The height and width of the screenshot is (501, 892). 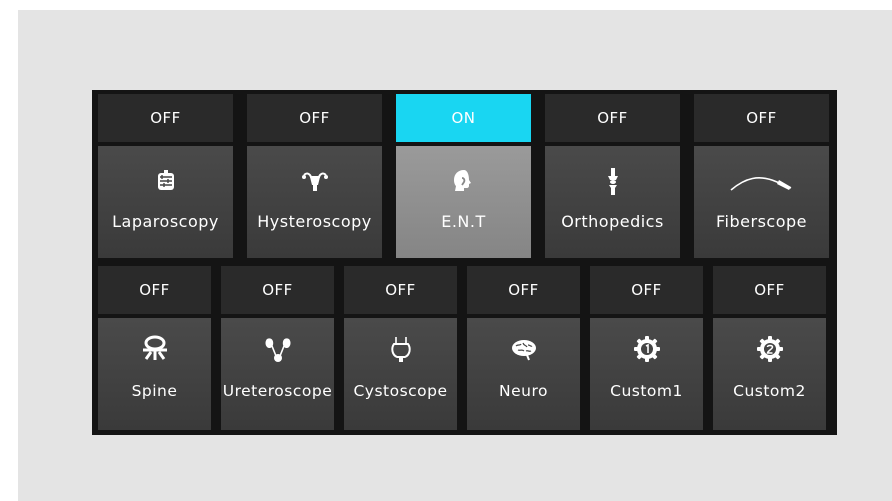 I want to click on mode-tile-fiberscope: OFF Fiberscope, so click(x=761, y=176).